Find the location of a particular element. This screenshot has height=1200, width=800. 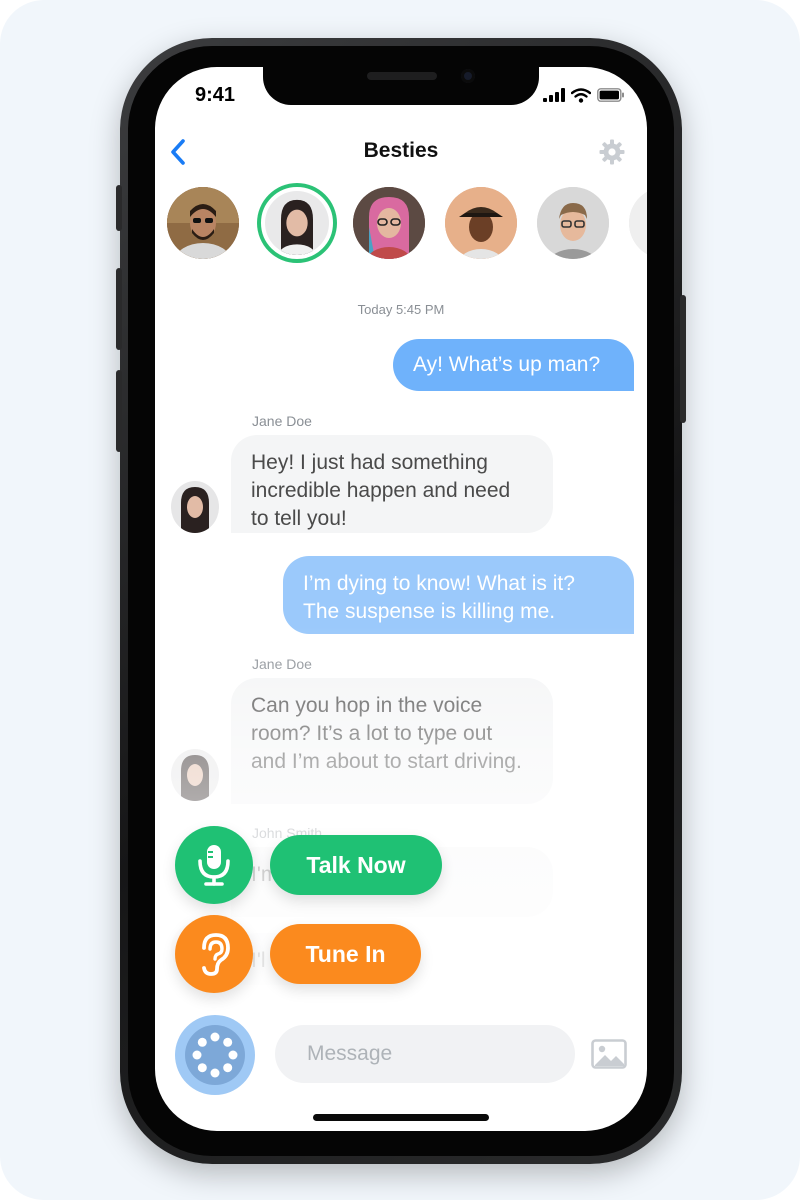

volume-down-button is located at coordinates (119, 411).